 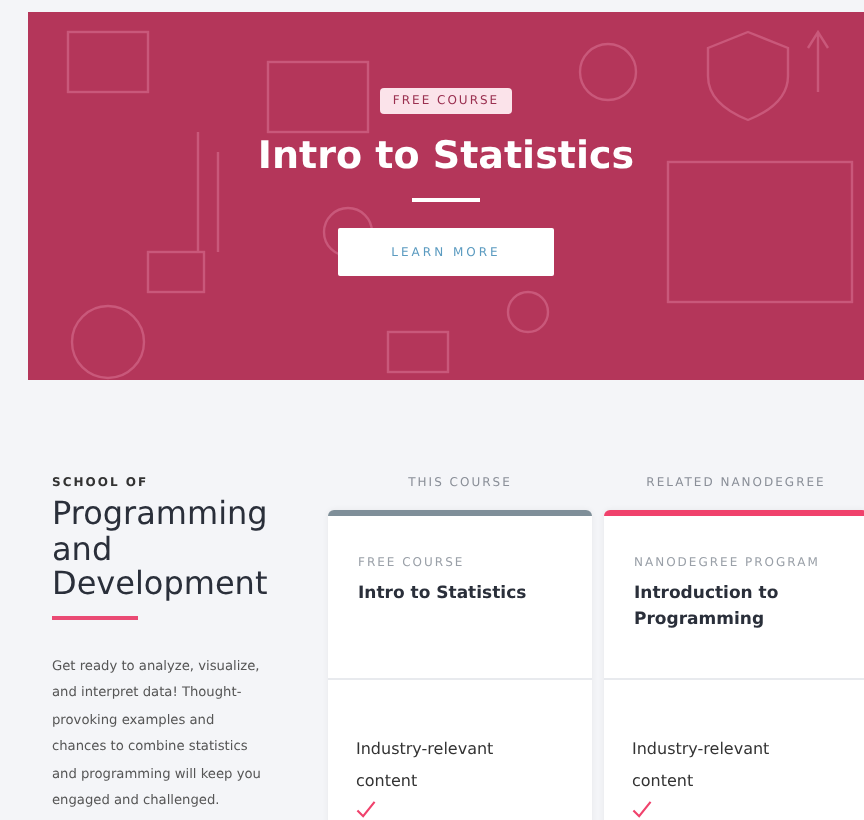 What do you see at coordinates (446, 156) in the screenshot?
I see `course-title: Intro to Statistics` at bounding box center [446, 156].